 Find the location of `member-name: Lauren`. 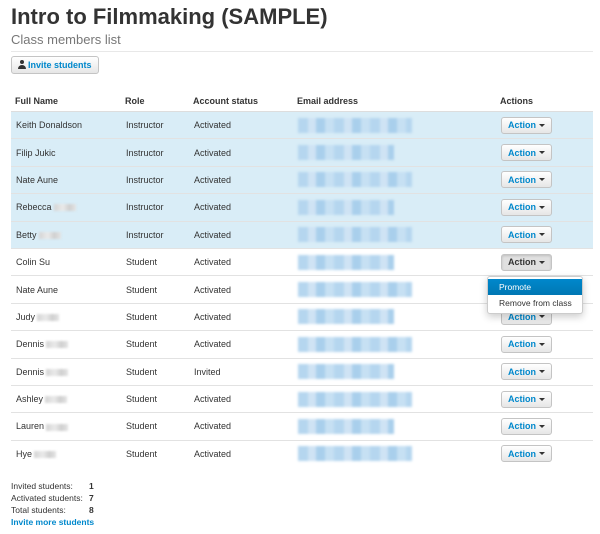

member-name: Lauren is located at coordinates (30, 426).